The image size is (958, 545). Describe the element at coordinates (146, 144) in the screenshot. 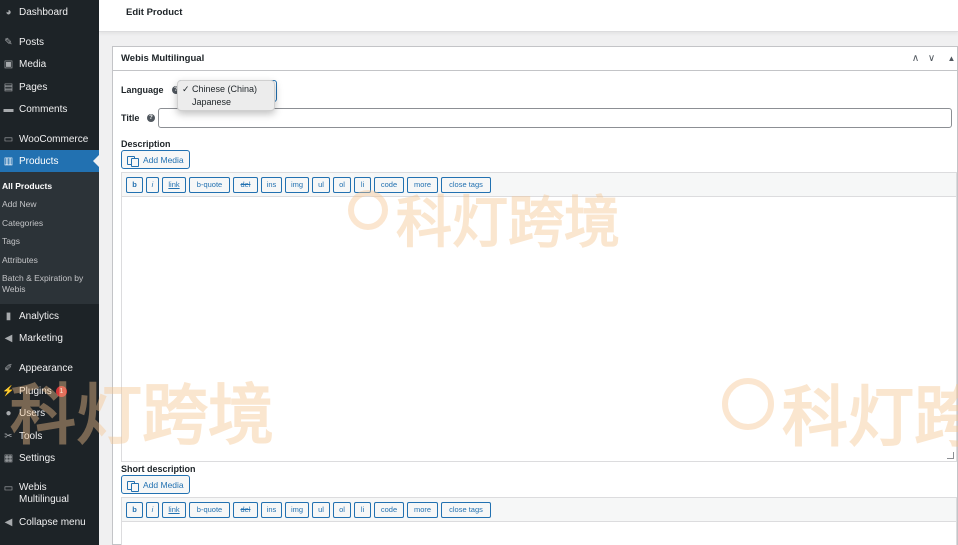

I see `description-label: Description` at that location.